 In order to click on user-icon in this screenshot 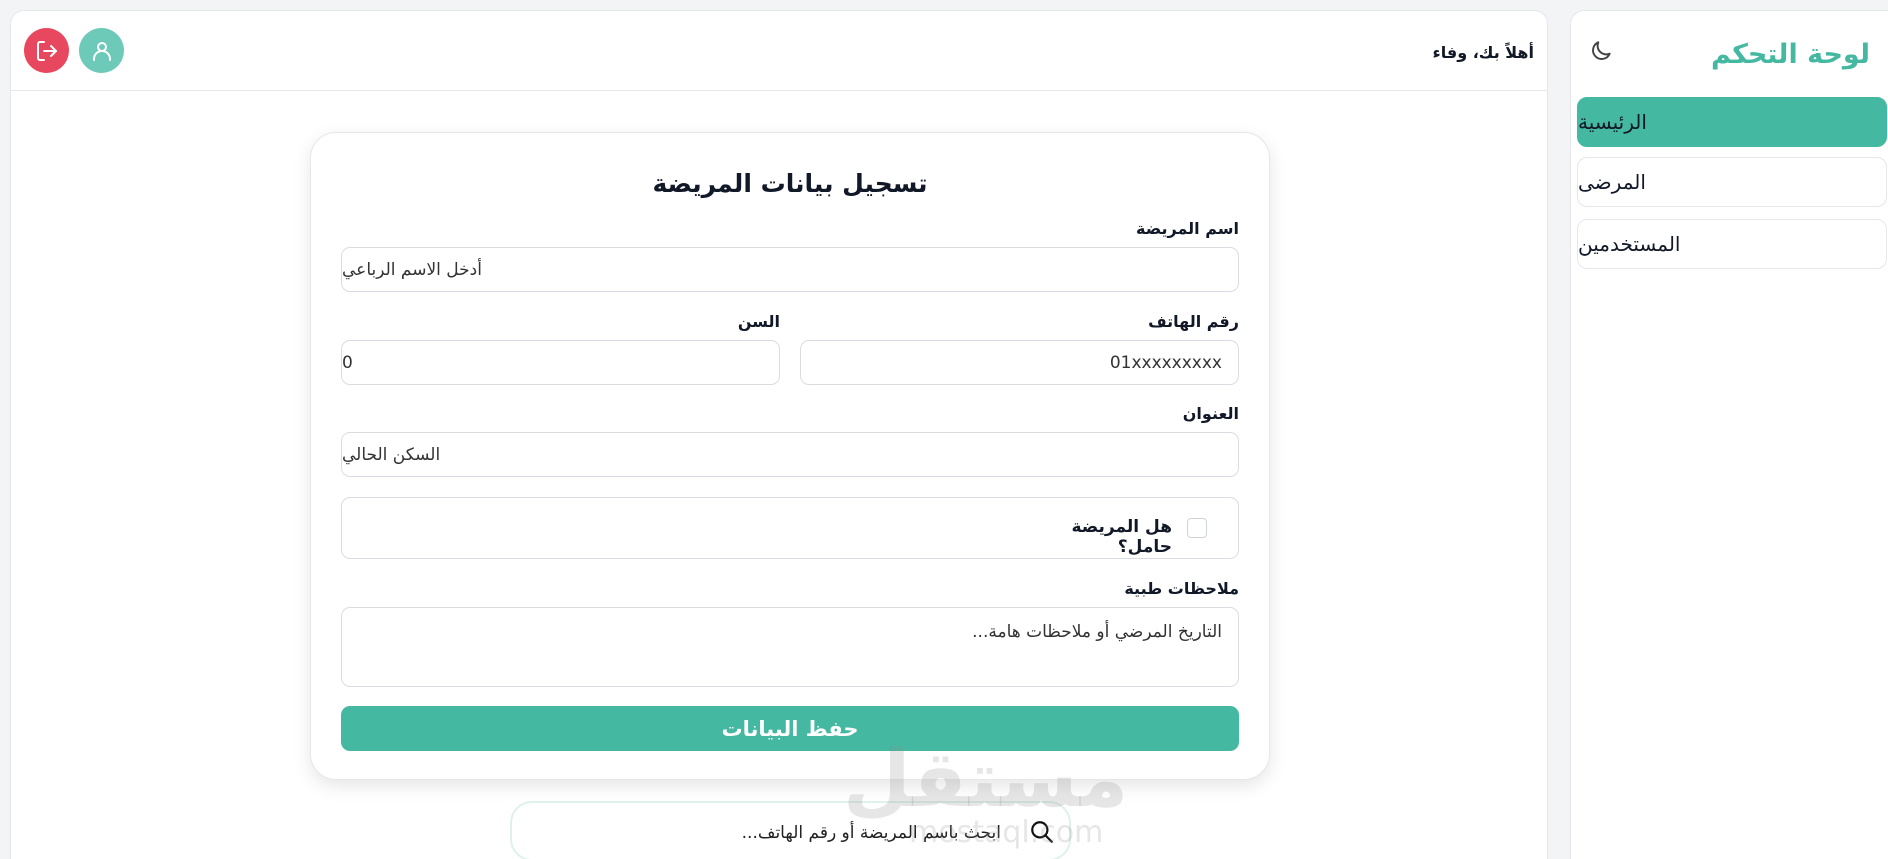, I will do `click(101, 51)`.